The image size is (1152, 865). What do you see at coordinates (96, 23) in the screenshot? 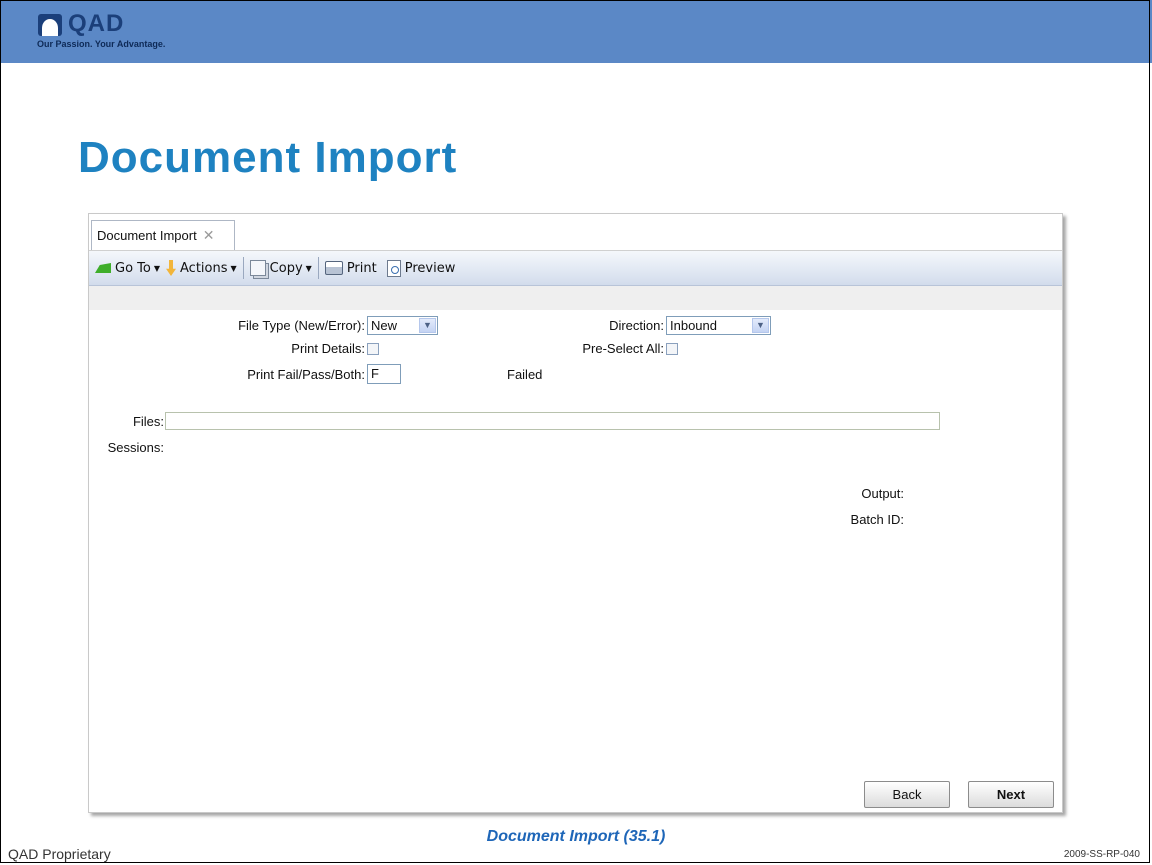
I see `logo-text: QAD` at bounding box center [96, 23].